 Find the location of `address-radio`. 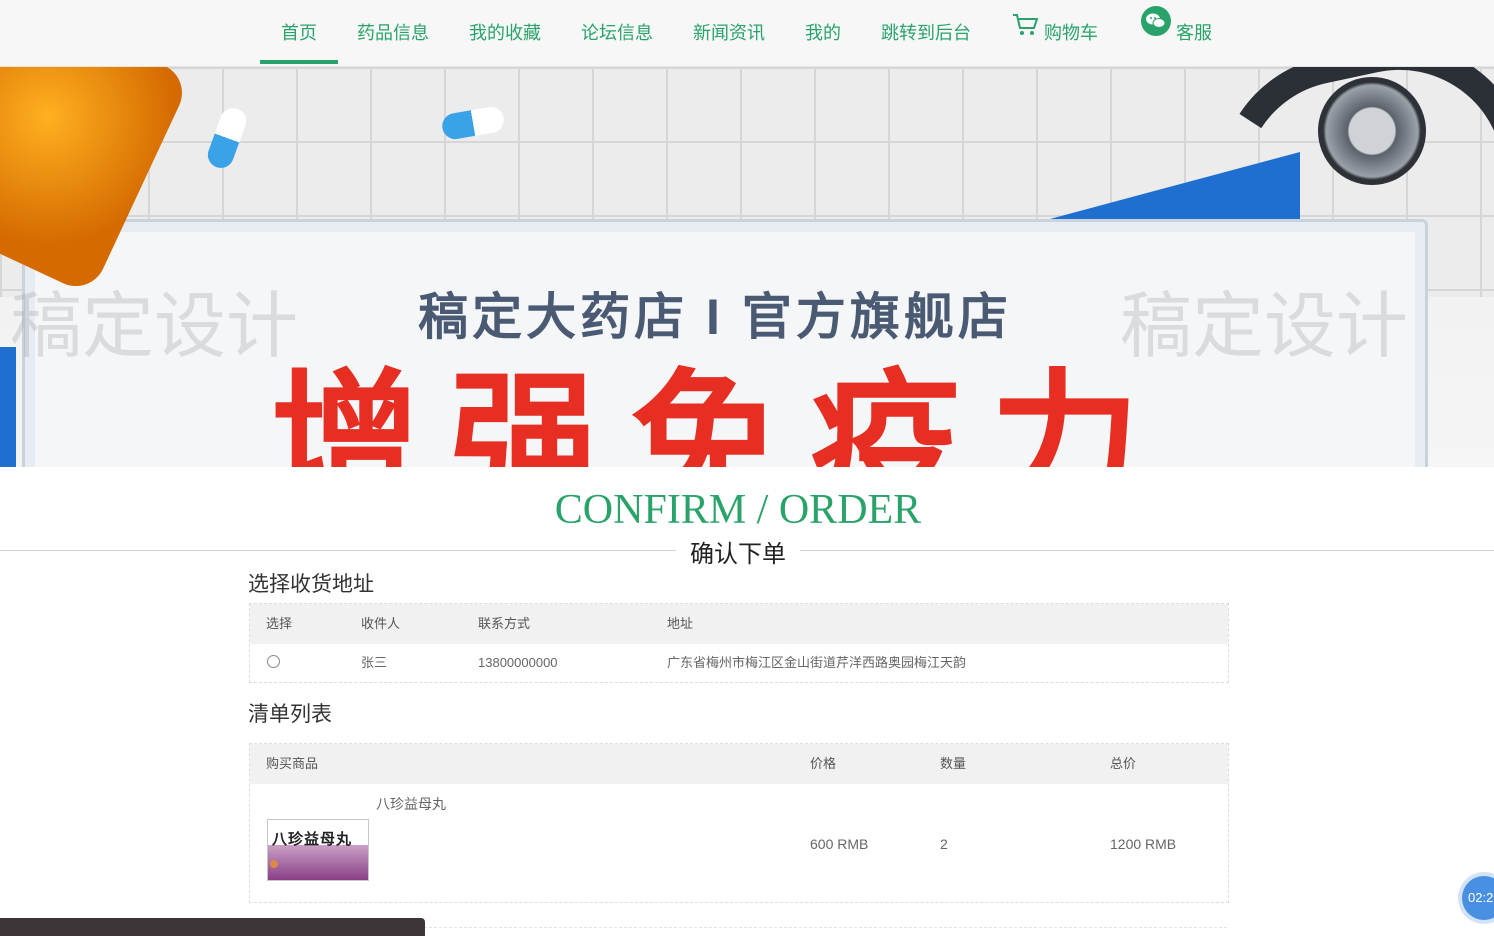

address-radio is located at coordinates (273, 661).